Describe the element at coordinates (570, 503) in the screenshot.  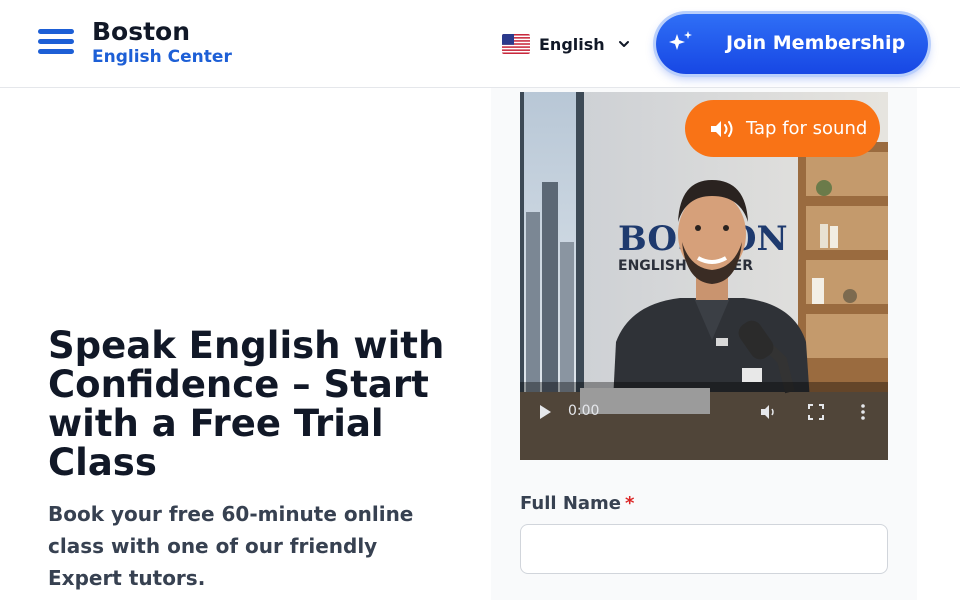
I see `full-name-label-text: Full Name` at that location.